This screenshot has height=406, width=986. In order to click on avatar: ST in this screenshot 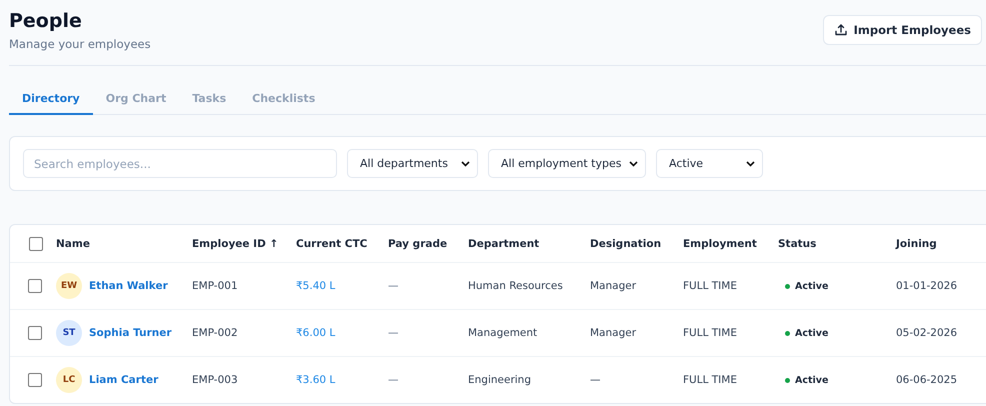, I will do `click(69, 333)`.